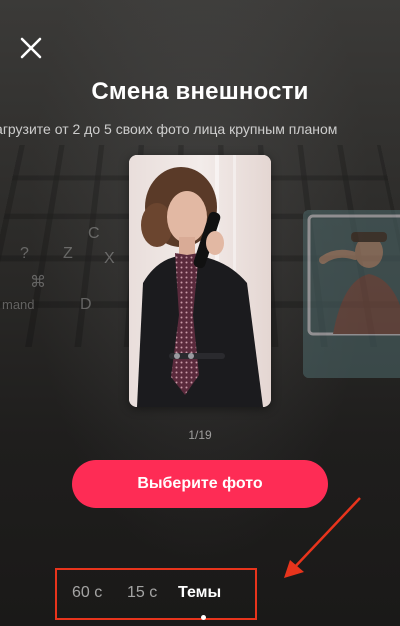 The image size is (400, 626). Describe the element at coordinates (38, 282) in the screenshot. I see `key-glyph: ⌘` at that location.